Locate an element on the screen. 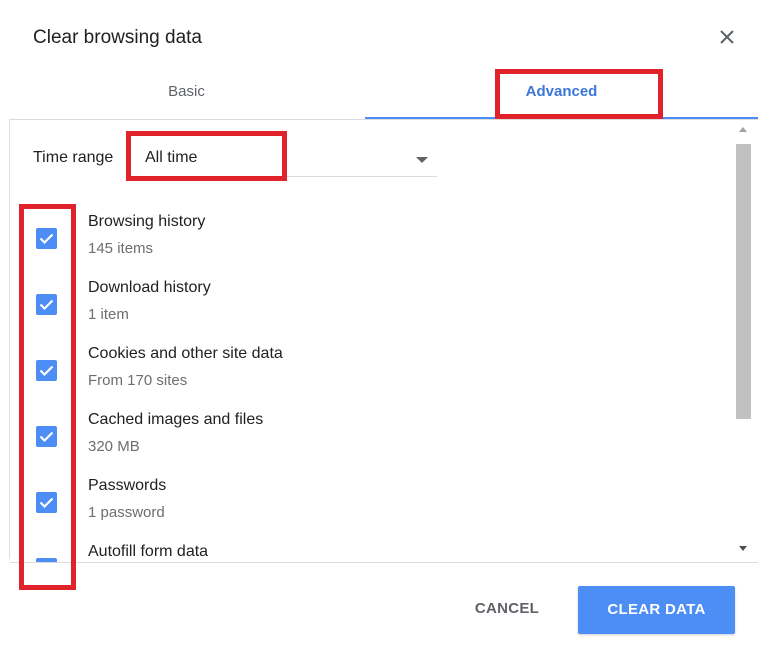 This screenshot has width=765, height=652. close-button is located at coordinates (727, 37).